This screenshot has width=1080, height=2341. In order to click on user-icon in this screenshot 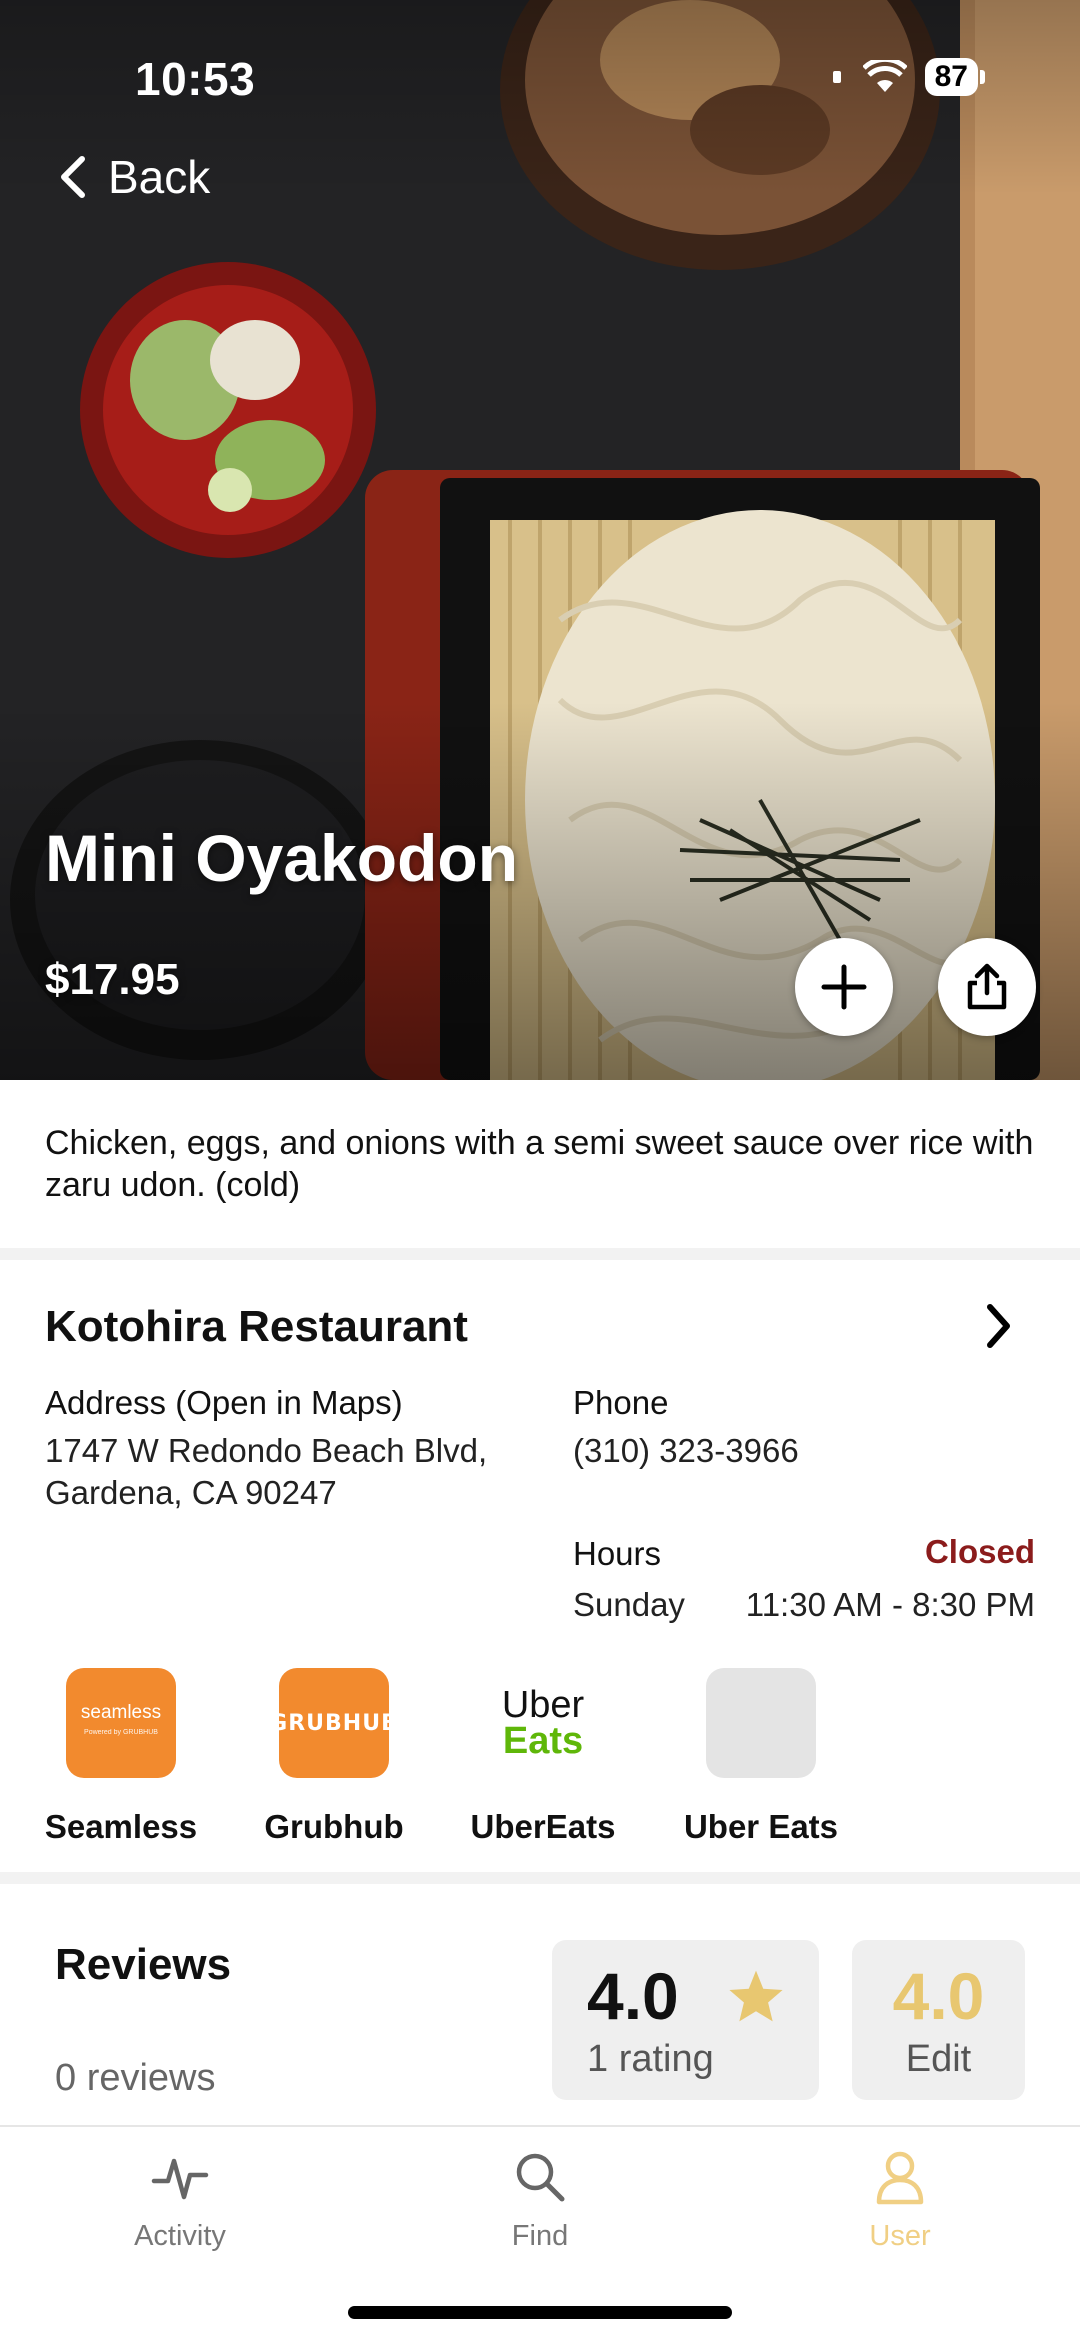, I will do `click(900, 2178)`.